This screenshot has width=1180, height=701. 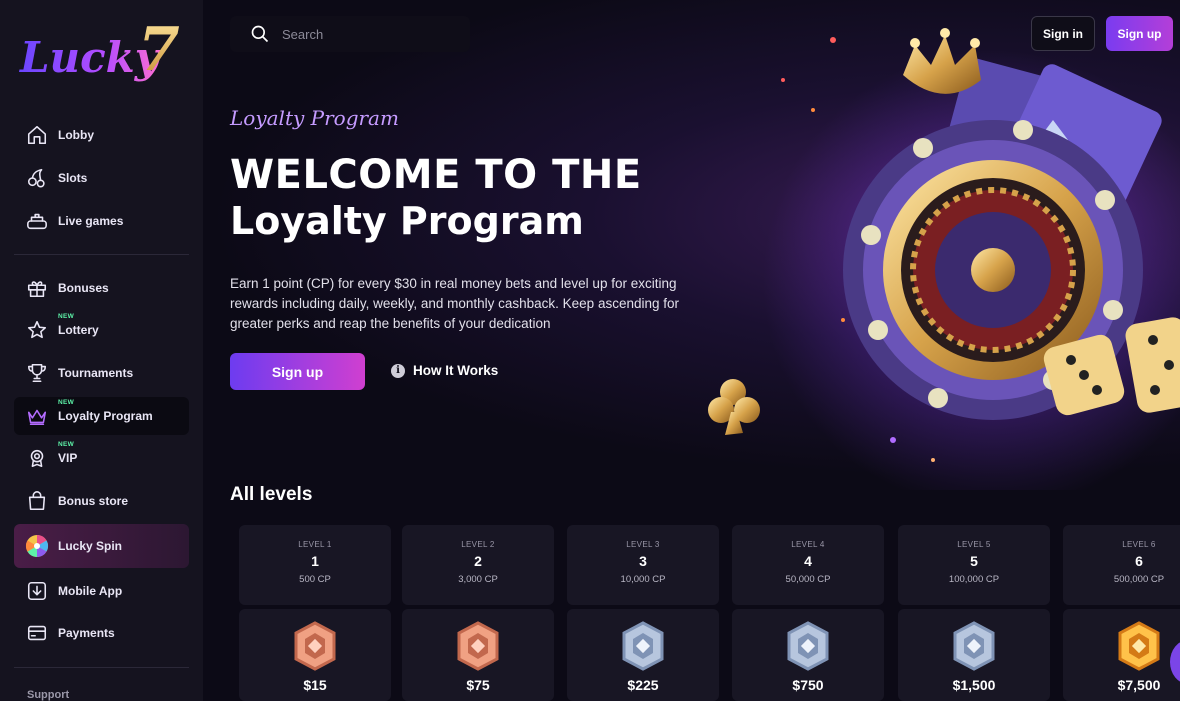 I want to click on sidebar-item-label: Lobby, so click(x=76, y=135).